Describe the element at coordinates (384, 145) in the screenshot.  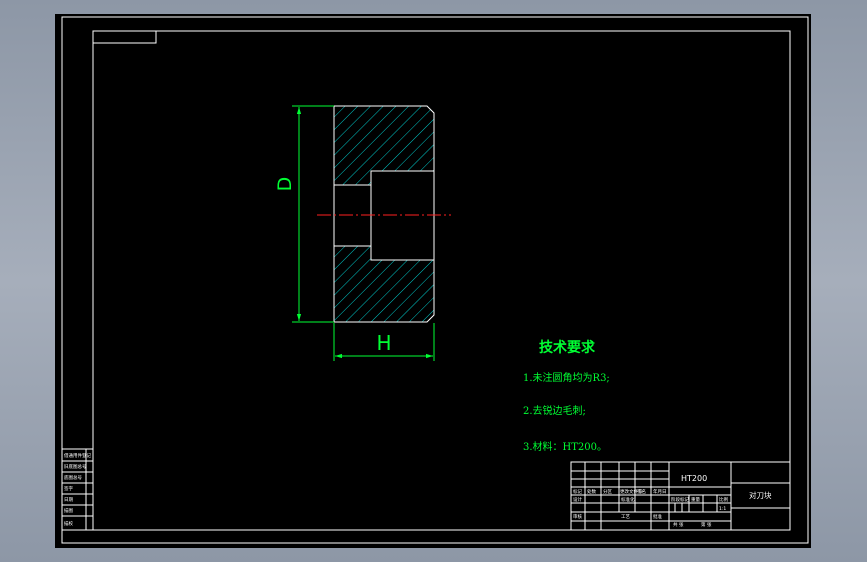
I see `section-upper` at that location.